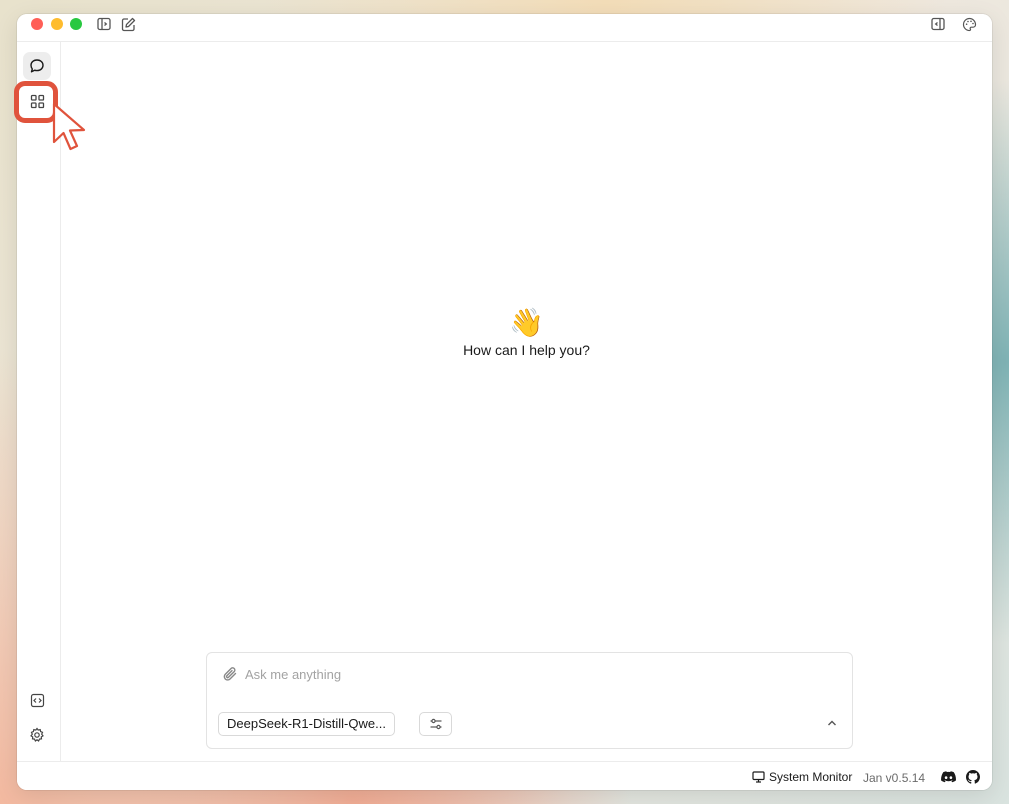 This screenshot has height=804, width=1009. I want to click on grid-icon, so click(37, 101).